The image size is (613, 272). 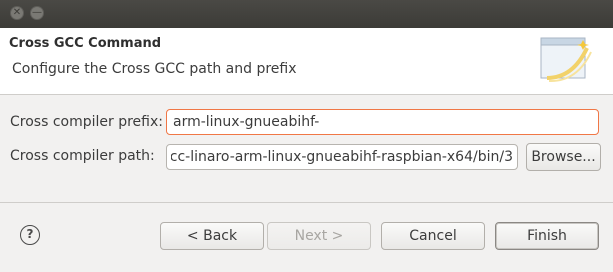 I want to click on path-input, so click(x=342, y=157).